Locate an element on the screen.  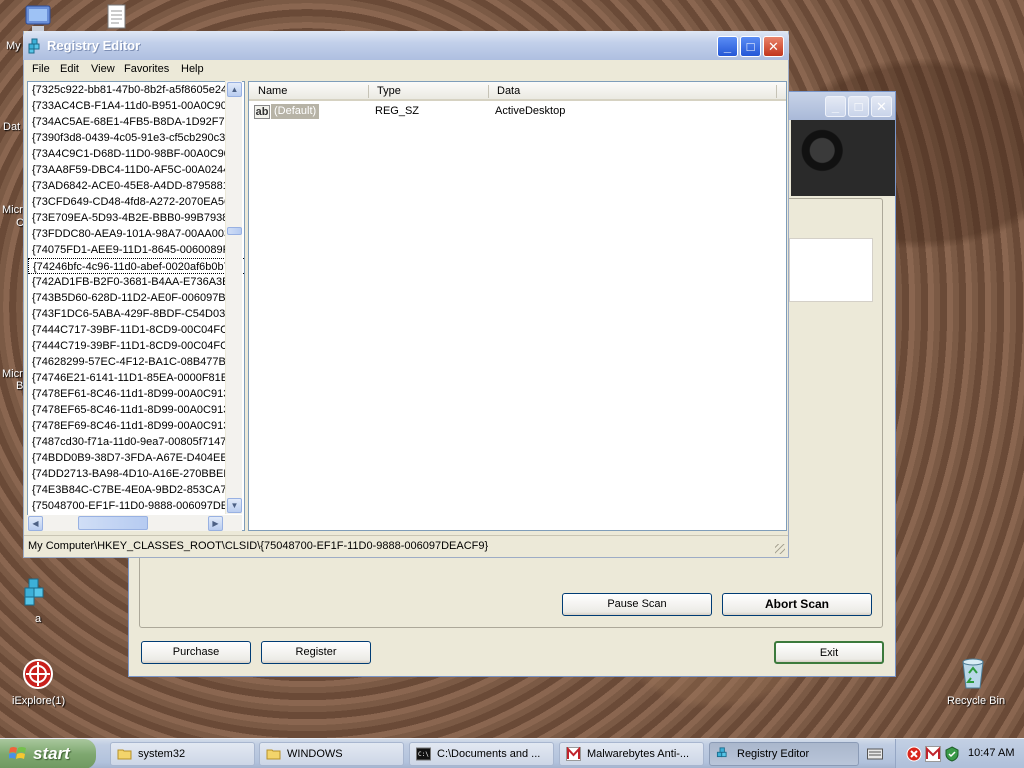
svg-text: C:\ is located at coordinates (423, 754).